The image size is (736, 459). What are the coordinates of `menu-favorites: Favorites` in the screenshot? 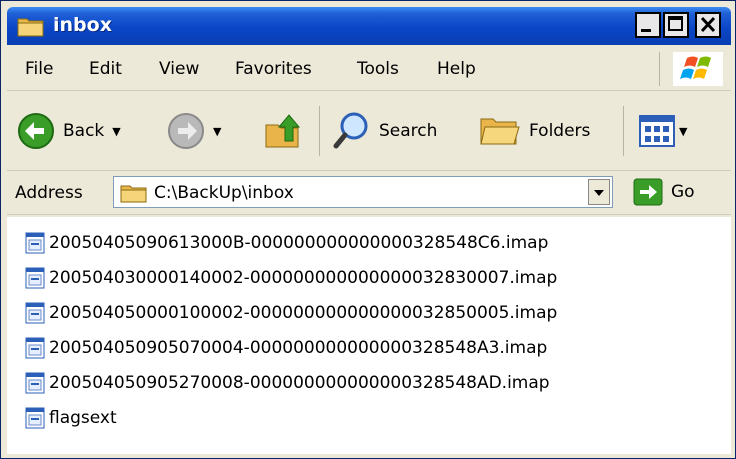 It's located at (273, 69).